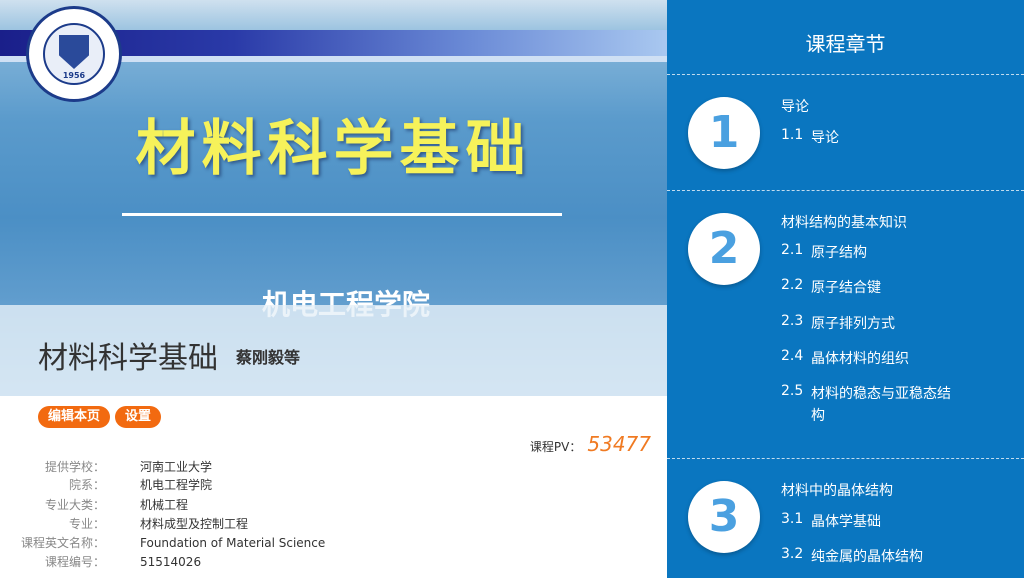 The height and width of the screenshot is (578, 1024). Describe the element at coordinates (320, 467) in the screenshot. I see `info-row-school: 提供学校： 河南工业大学` at that location.